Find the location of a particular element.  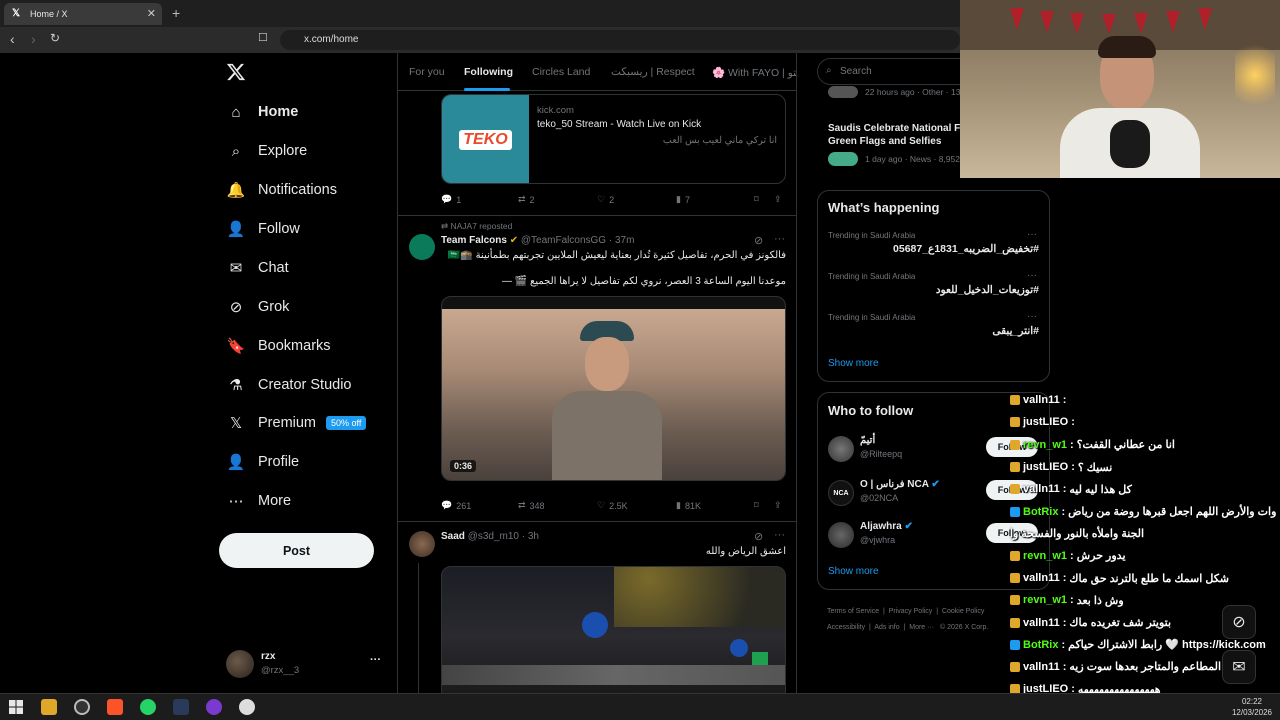

sidebar-item-follow: 👤 Follow is located at coordinates (263, 229).